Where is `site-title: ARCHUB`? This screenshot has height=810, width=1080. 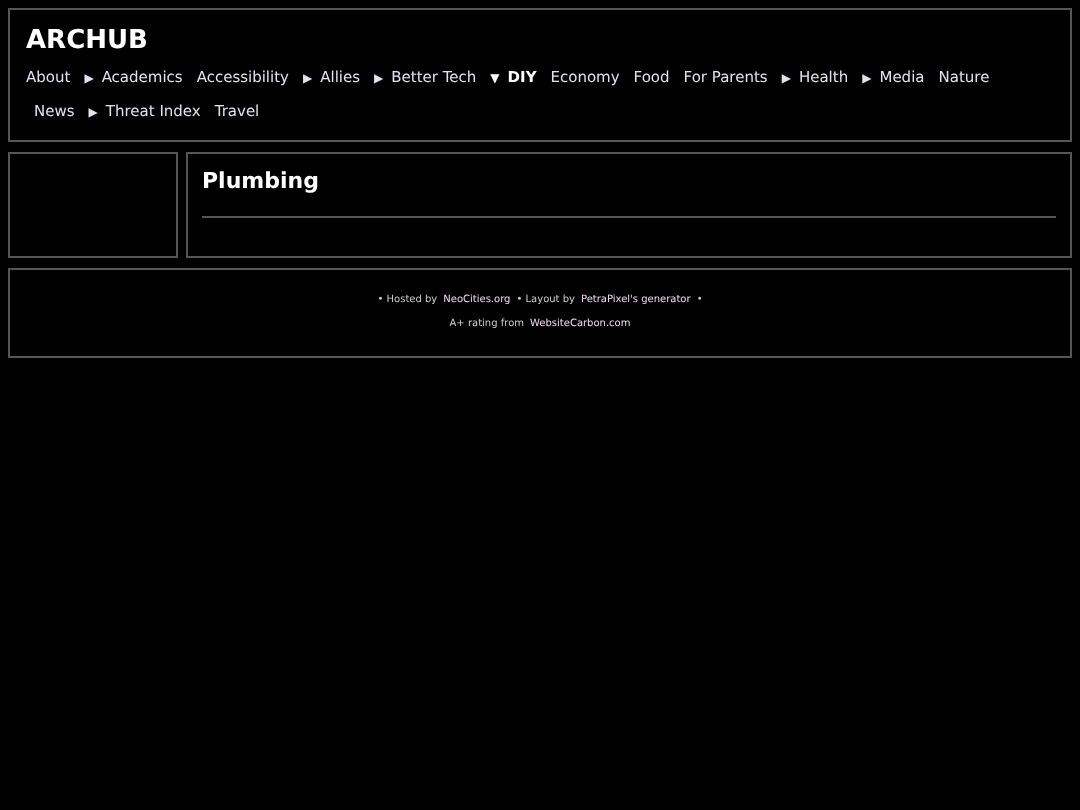
site-title: ARCHUB is located at coordinates (87, 41).